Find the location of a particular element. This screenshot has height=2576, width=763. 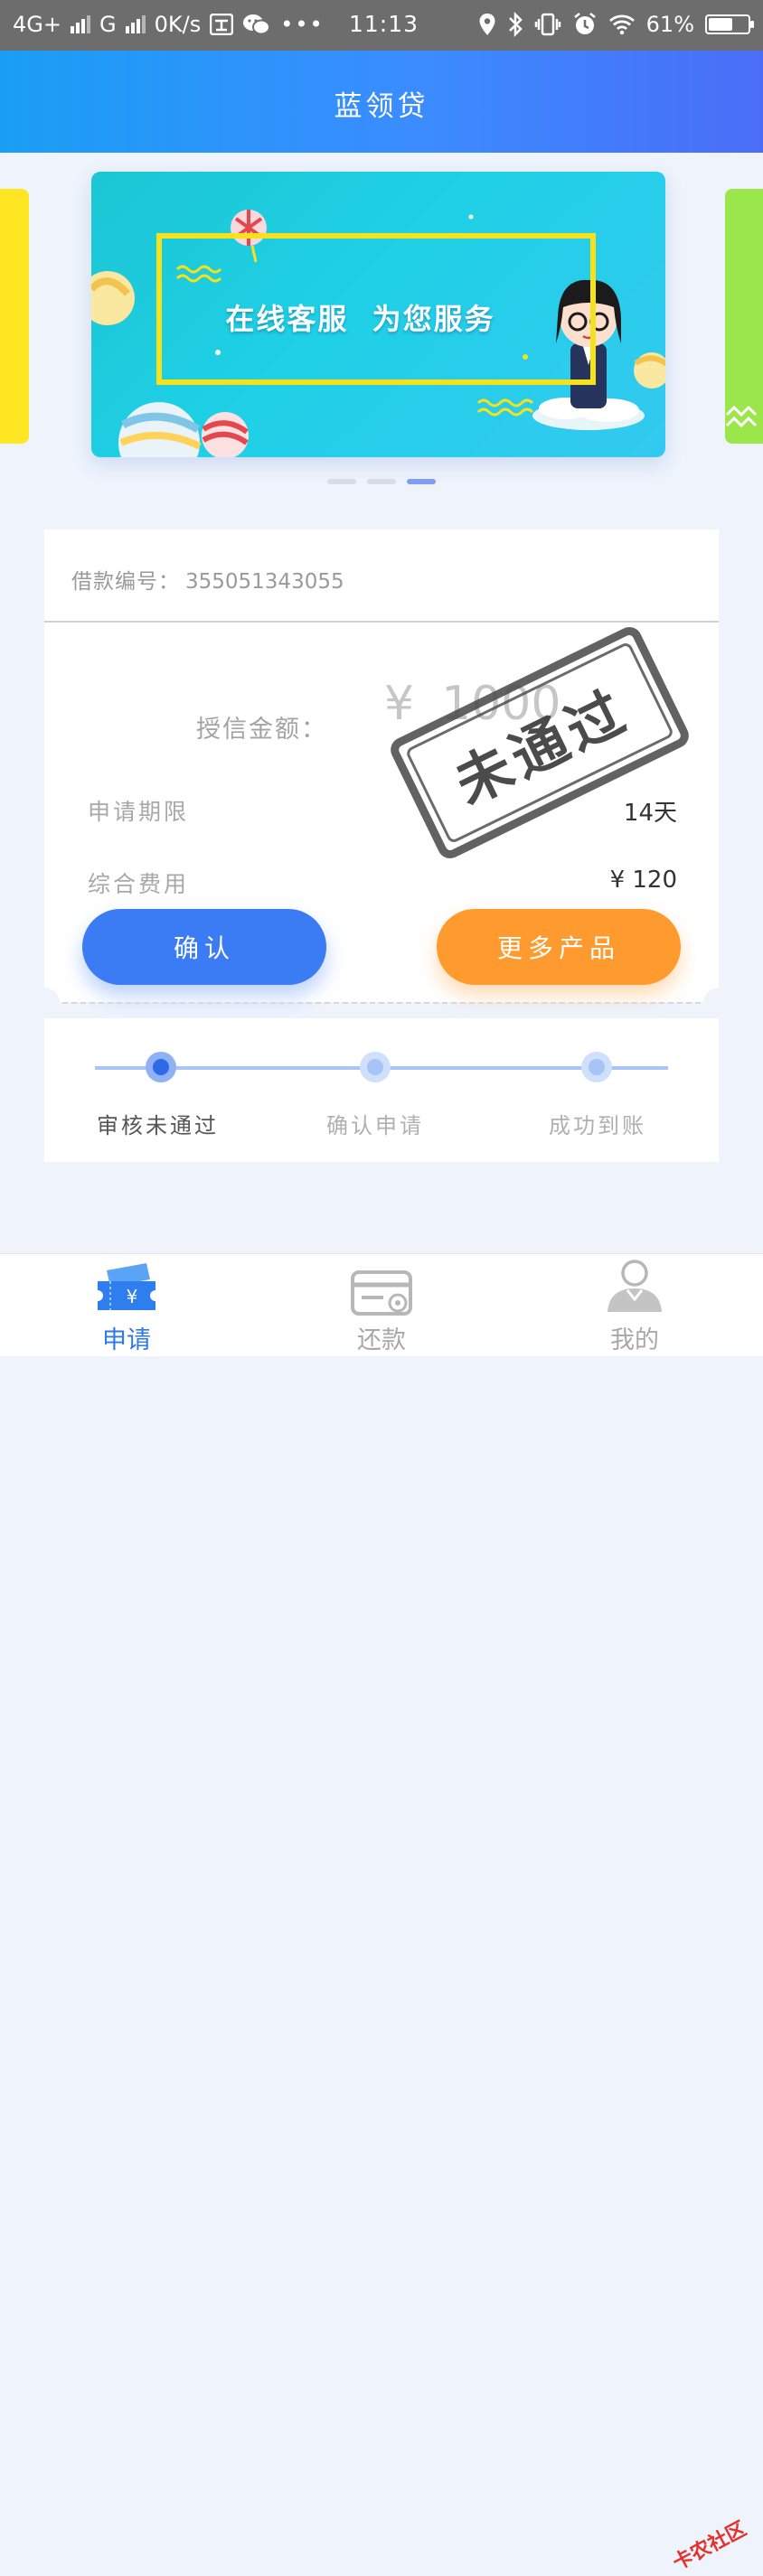

wechat-icon is located at coordinates (257, 24).